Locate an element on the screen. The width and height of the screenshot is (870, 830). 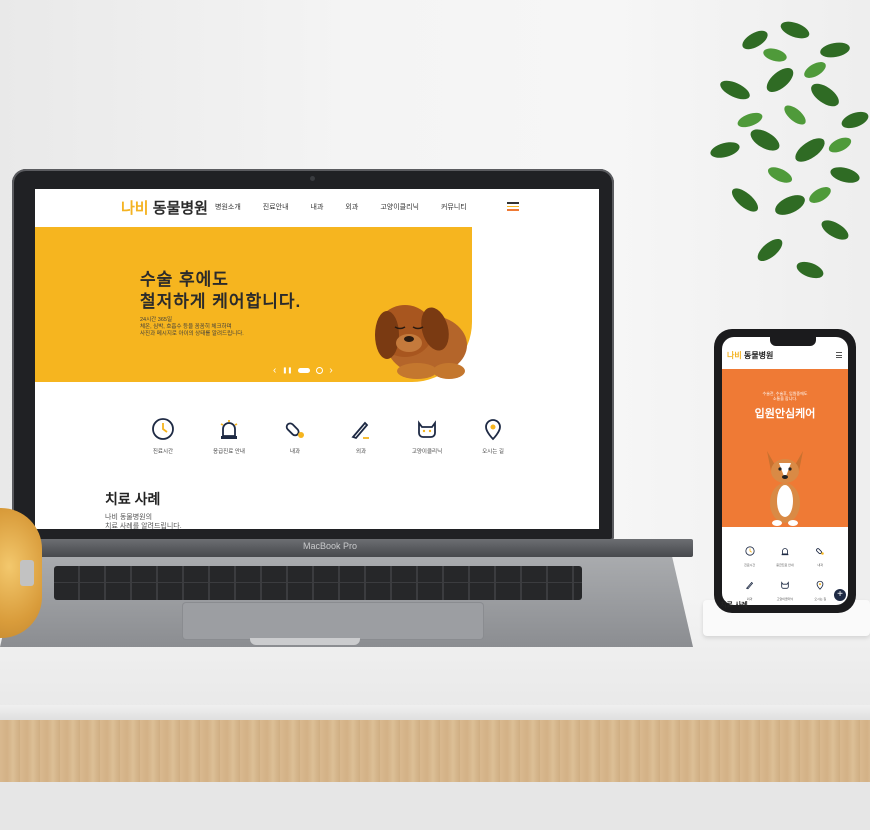
mobile-quick-label: 내과 is located at coordinates (820, 565).